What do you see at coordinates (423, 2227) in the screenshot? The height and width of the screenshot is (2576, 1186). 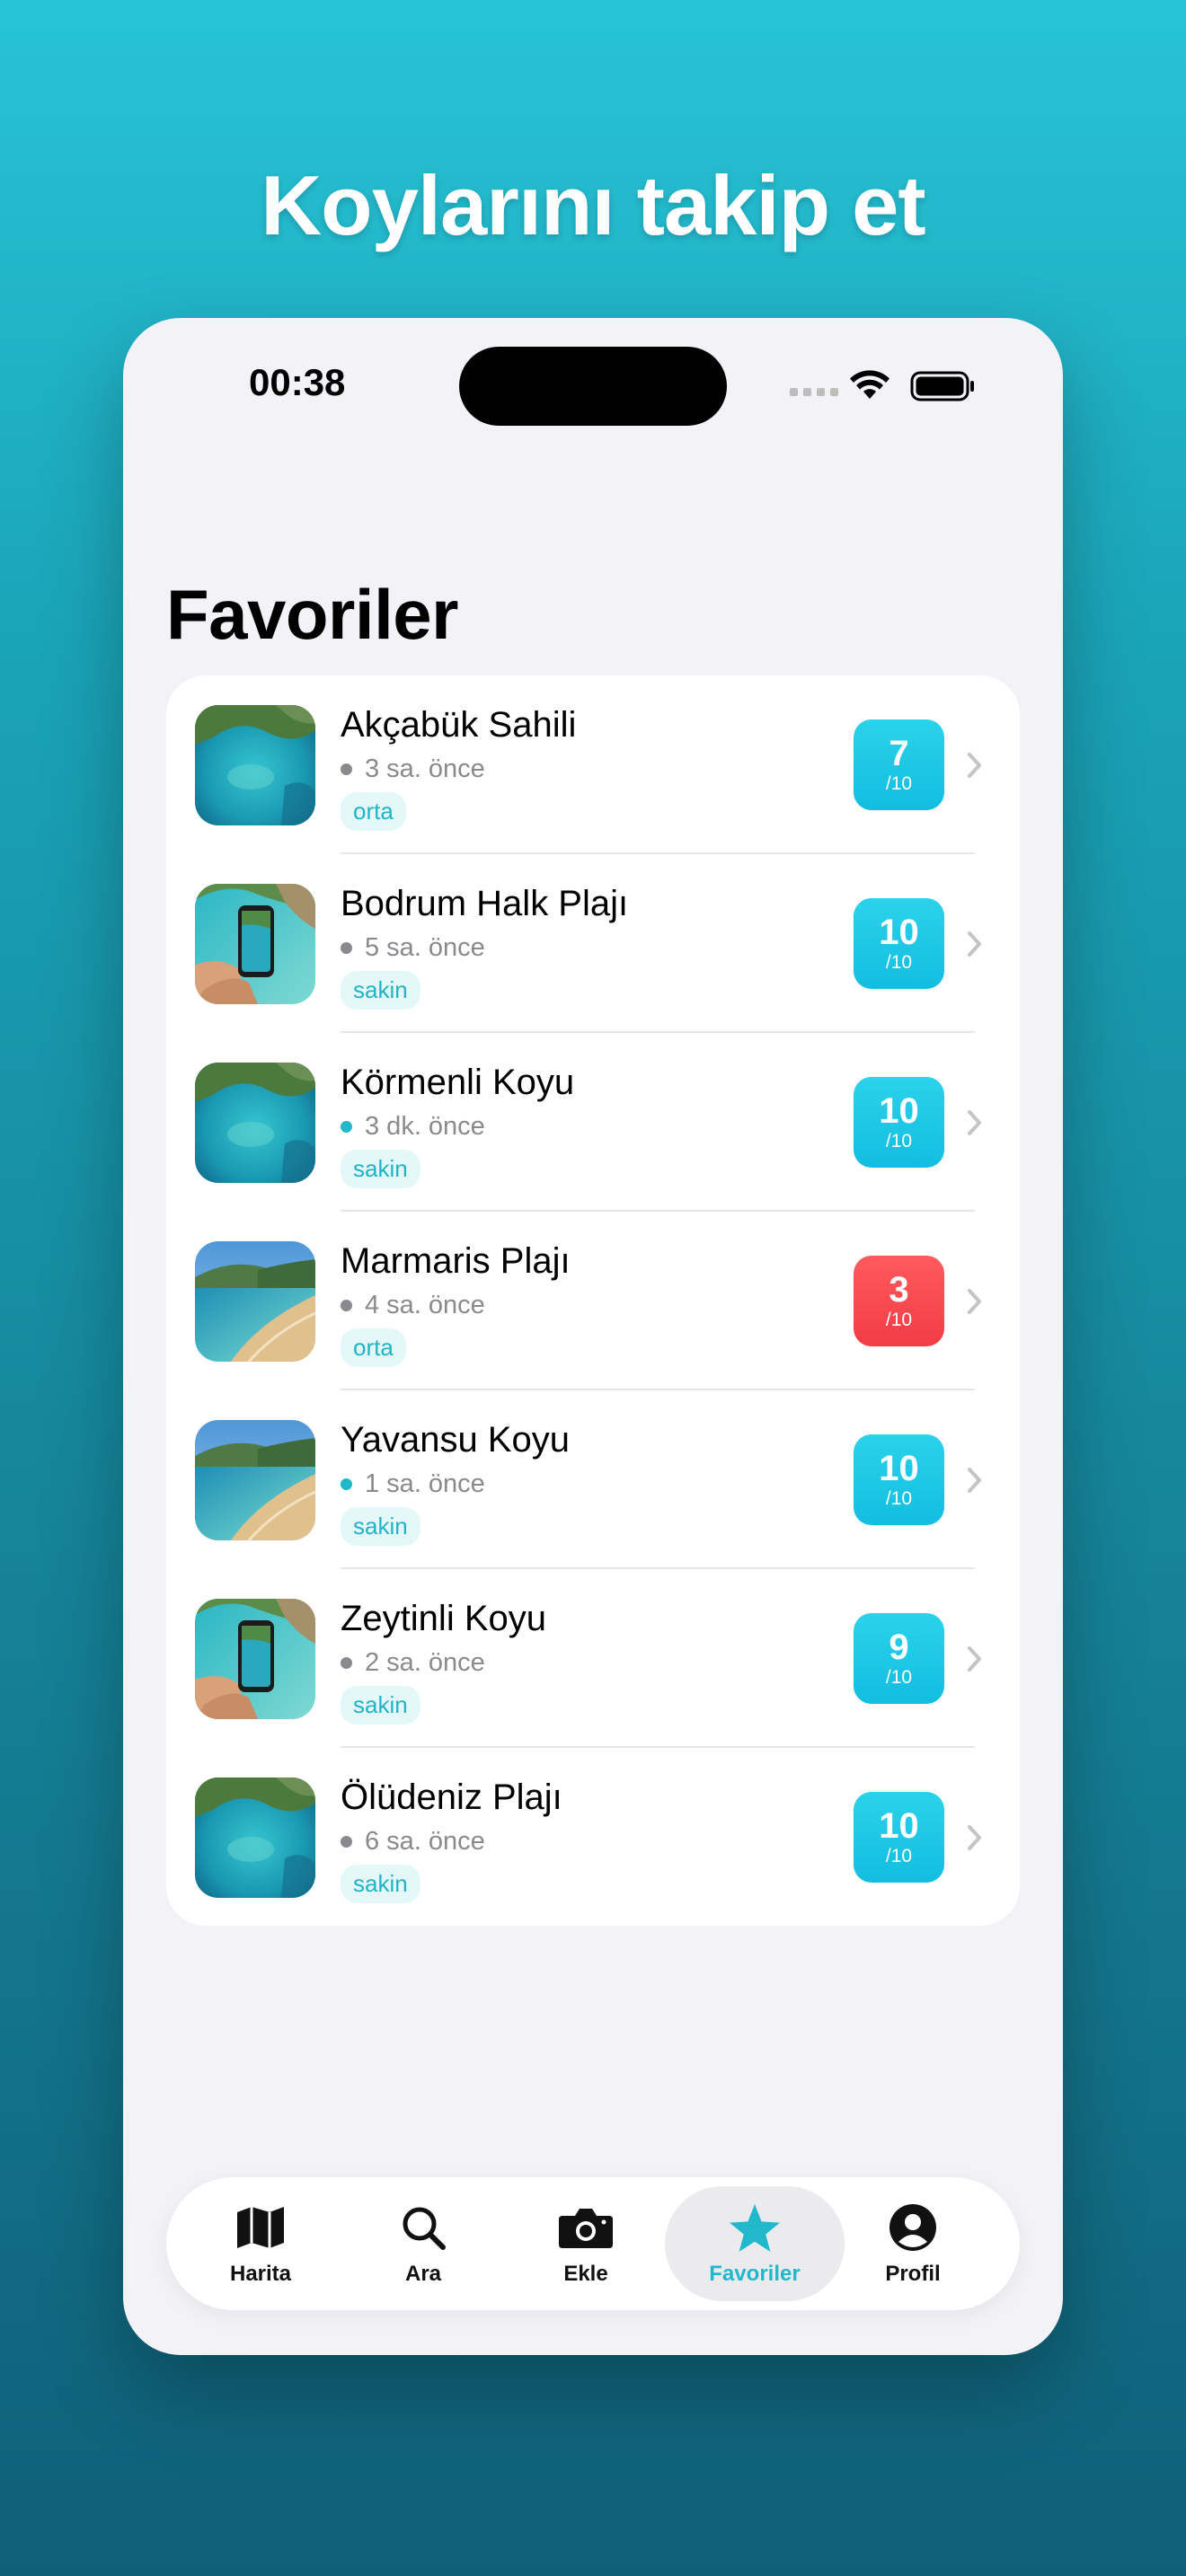 I see `search-icon` at bounding box center [423, 2227].